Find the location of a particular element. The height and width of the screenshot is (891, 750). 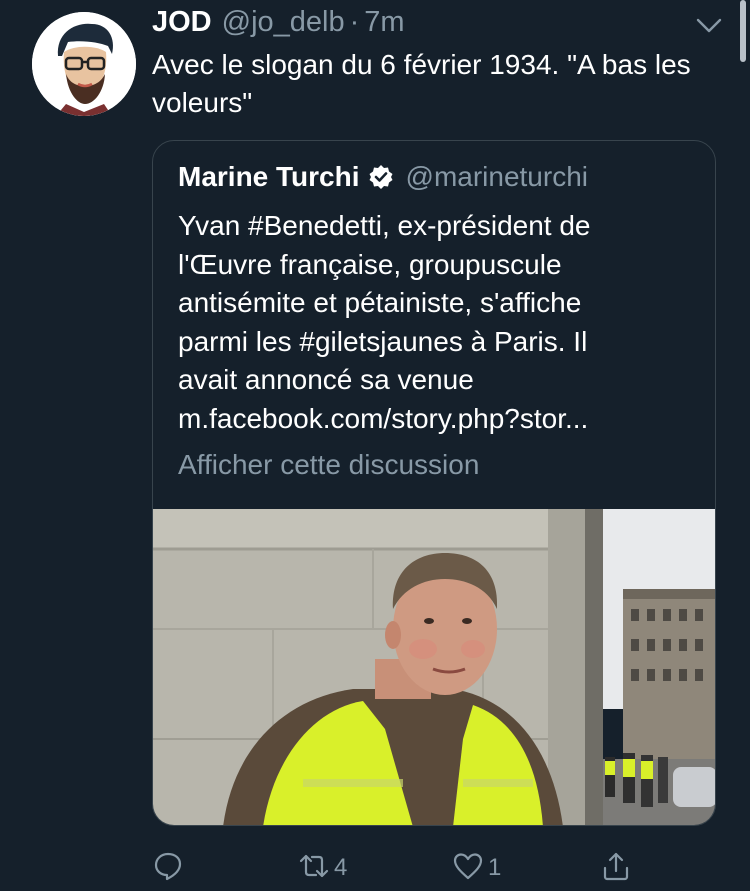

quoted-text-line: antisémite et pétainiste, s'affiche is located at coordinates (380, 302).